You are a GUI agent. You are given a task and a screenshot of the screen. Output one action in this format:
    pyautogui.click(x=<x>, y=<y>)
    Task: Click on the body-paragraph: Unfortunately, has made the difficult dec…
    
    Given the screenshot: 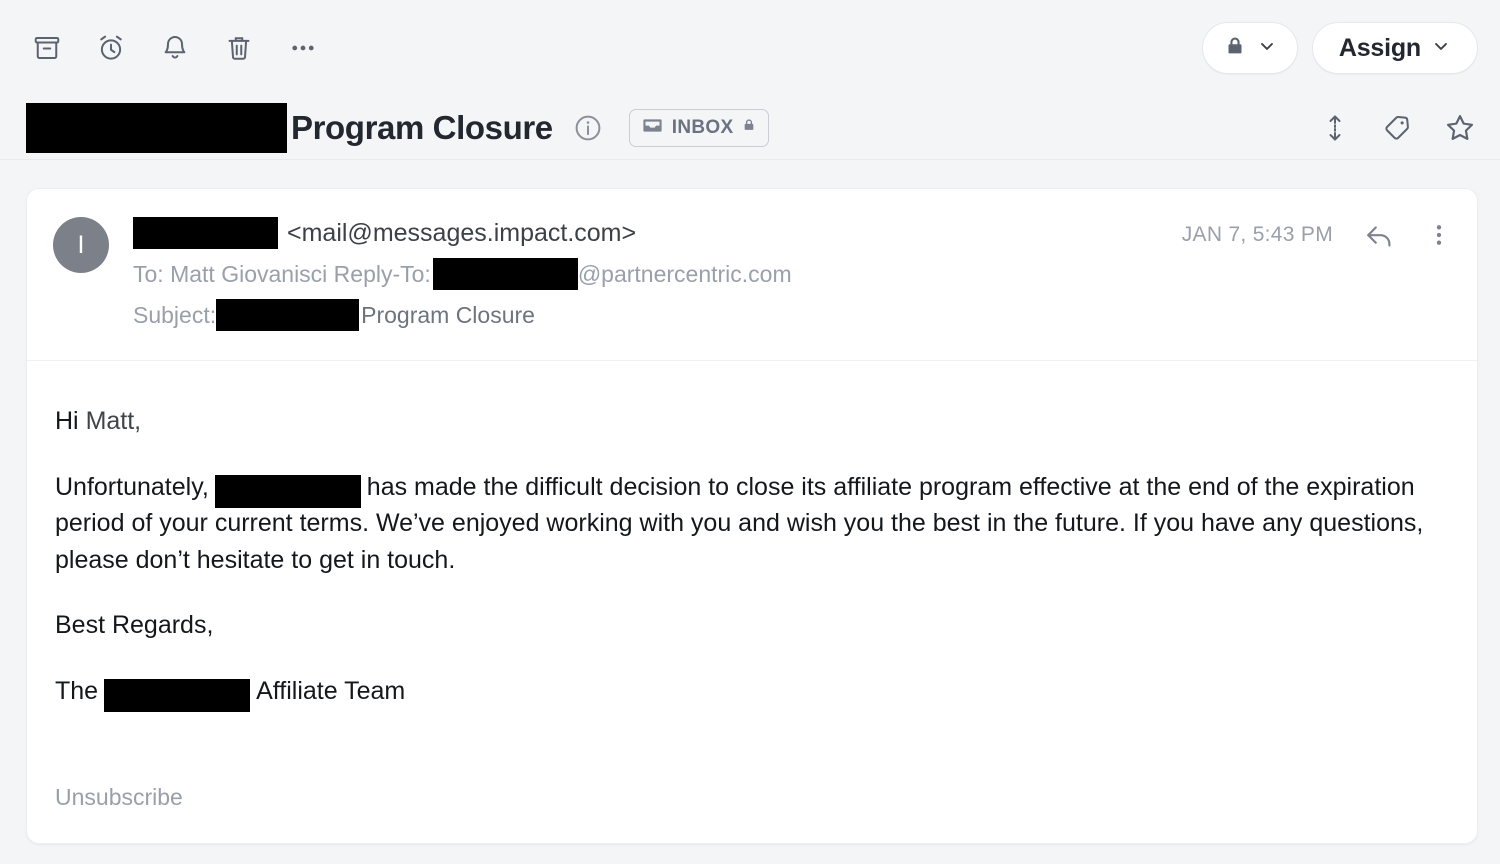 What is the action you would take?
    pyautogui.click(x=746, y=524)
    